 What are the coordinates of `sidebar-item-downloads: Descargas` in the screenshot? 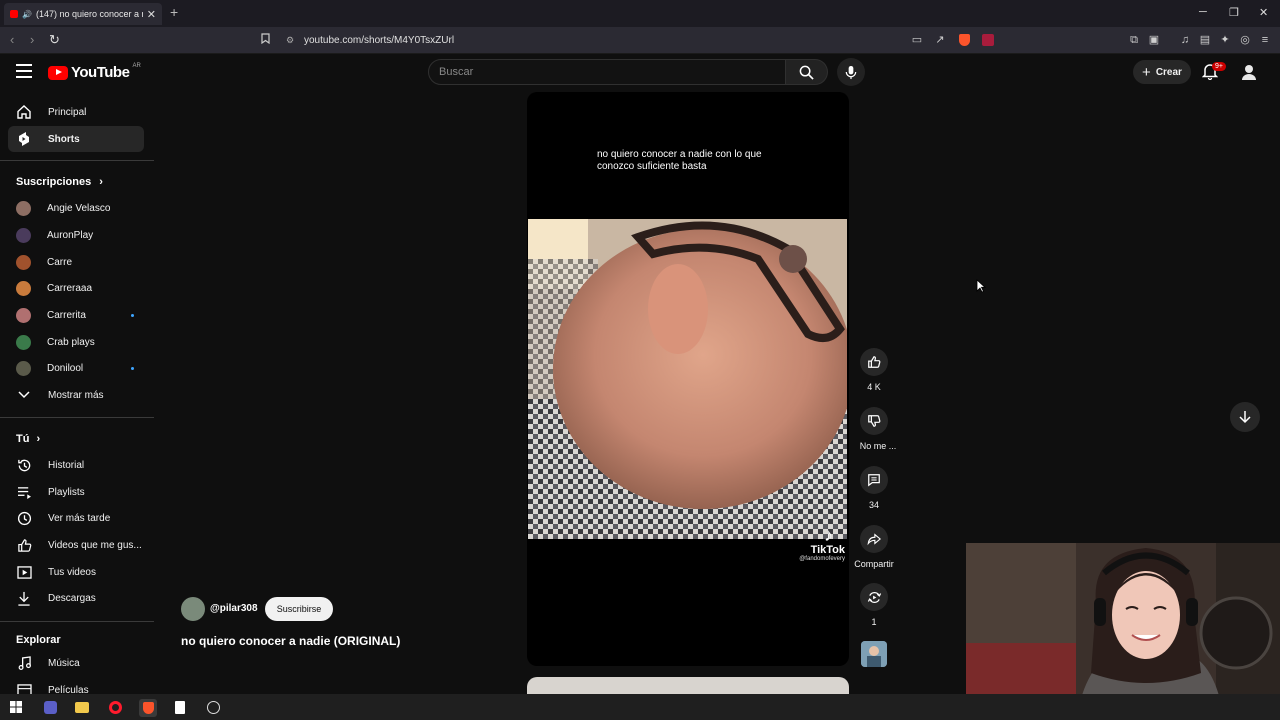 It's located at (76, 598).